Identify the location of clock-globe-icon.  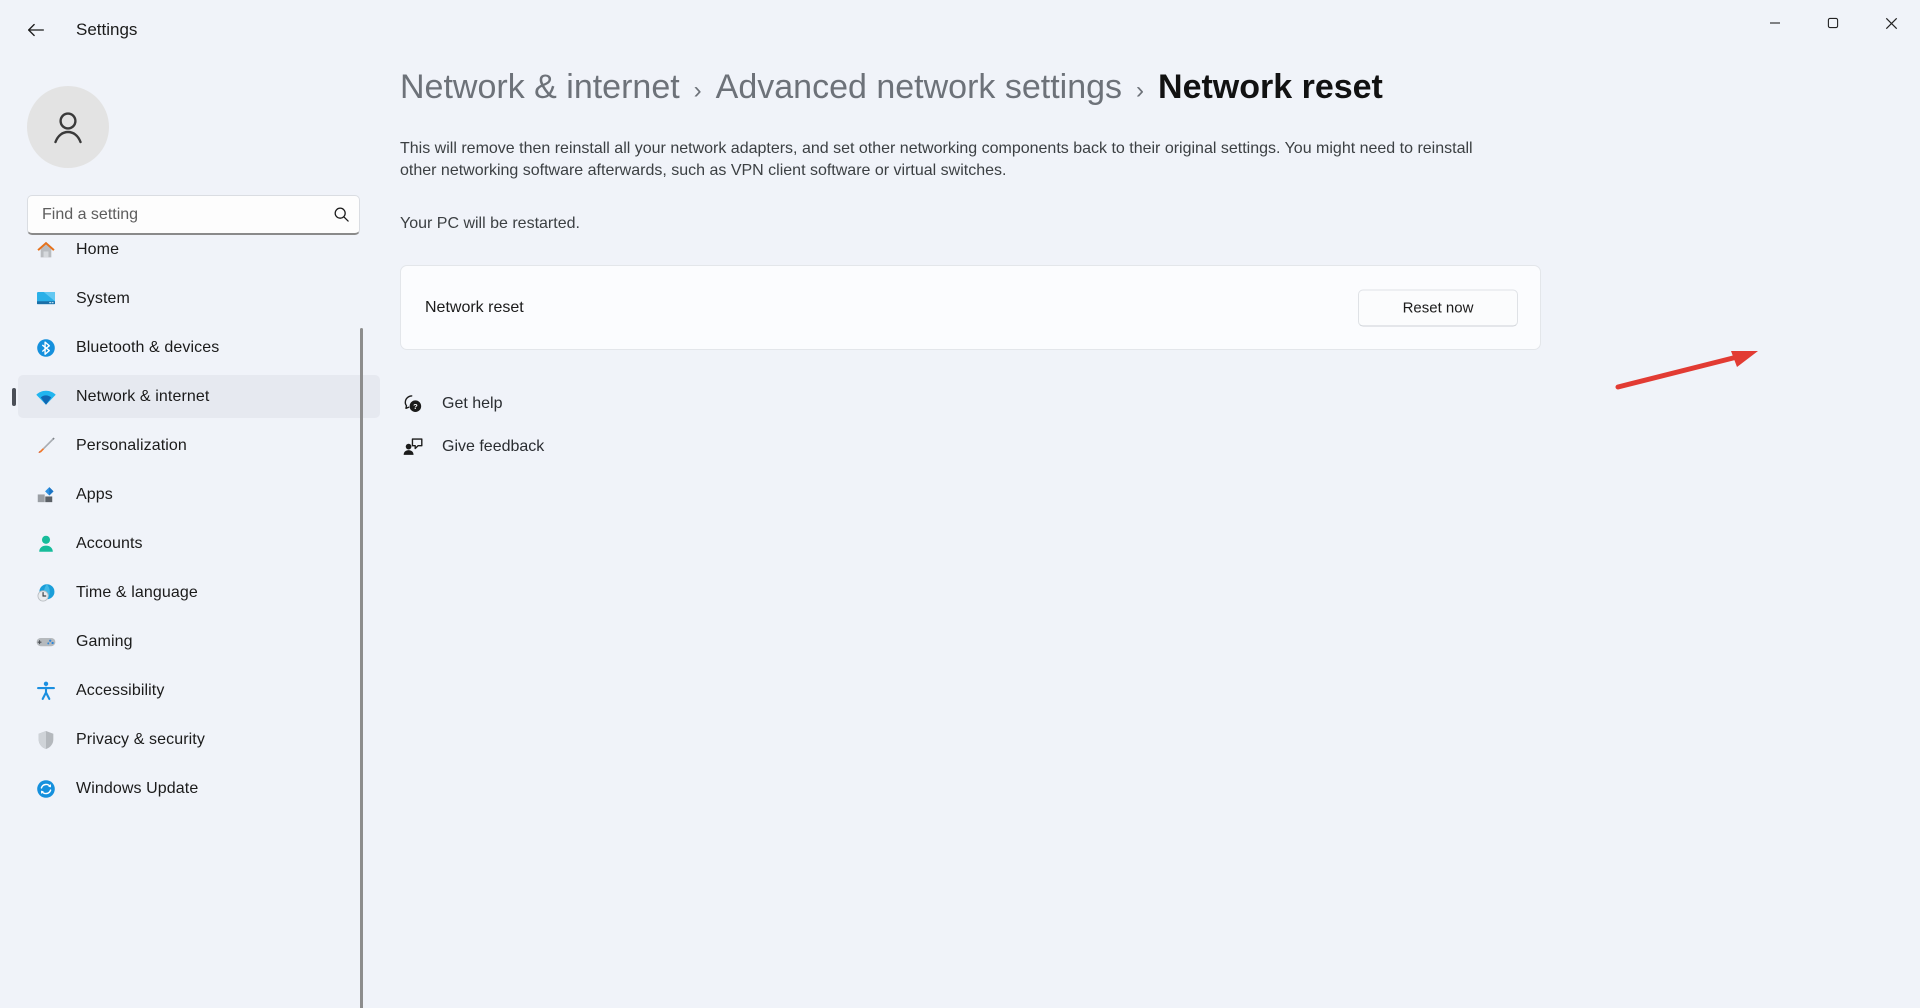
(46, 593).